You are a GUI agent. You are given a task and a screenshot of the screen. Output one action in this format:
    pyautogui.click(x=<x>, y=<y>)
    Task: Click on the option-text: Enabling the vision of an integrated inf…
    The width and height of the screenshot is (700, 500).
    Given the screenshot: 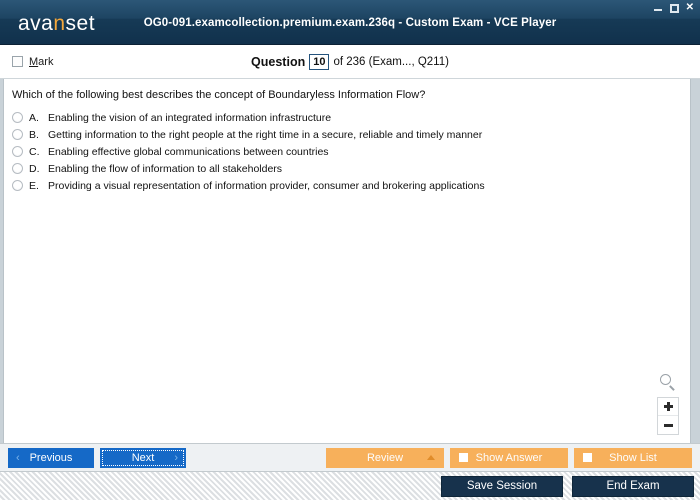 What is the action you would take?
    pyautogui.click(x=190, y=118)
    